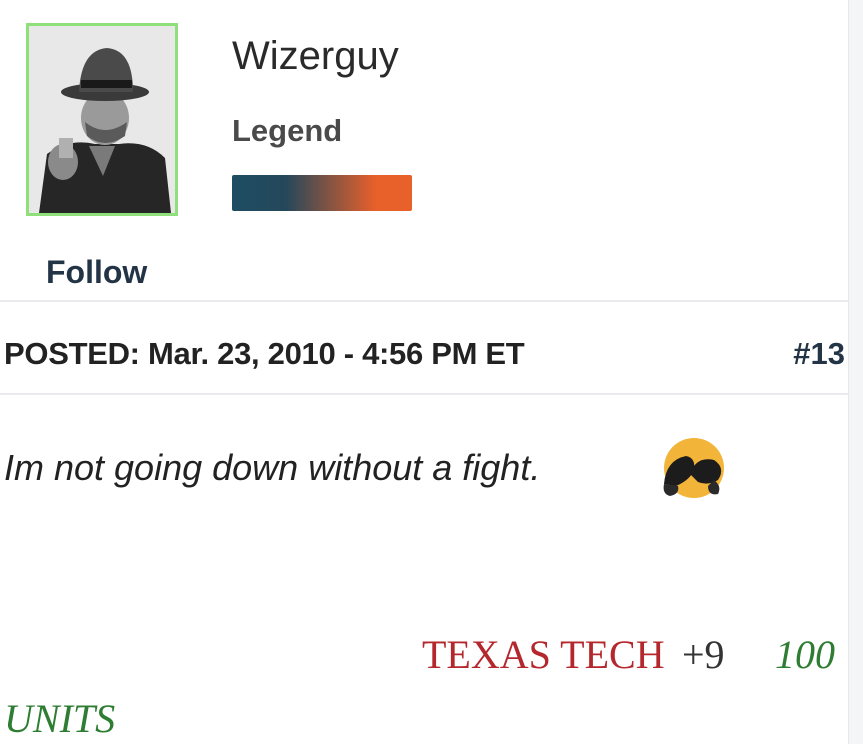  Describe the element at coordinates (287, 130) in the screenshot. I see `user-rank: Legend` at that location.